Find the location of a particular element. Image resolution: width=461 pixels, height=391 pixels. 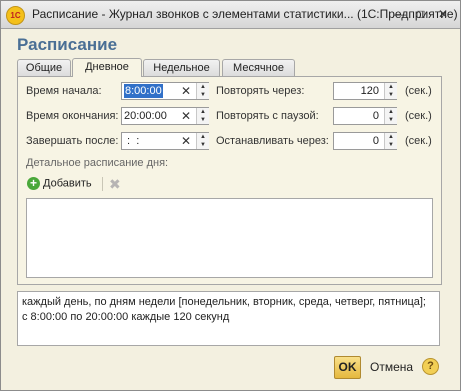

finish-after-value: : : is located at coordinates (133, 141).